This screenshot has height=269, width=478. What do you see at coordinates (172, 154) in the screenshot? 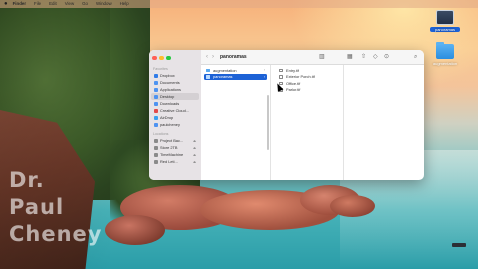
I see `sidebar-item-label: TimeMachine` at bounding box center [172, 154].